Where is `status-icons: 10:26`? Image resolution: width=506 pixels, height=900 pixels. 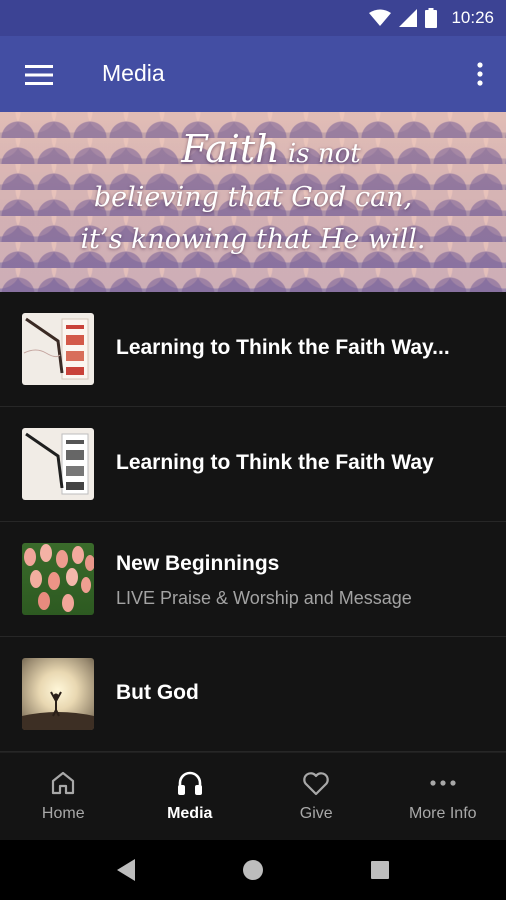 status-icons: 10:26 is located at coordinates (431, 18).